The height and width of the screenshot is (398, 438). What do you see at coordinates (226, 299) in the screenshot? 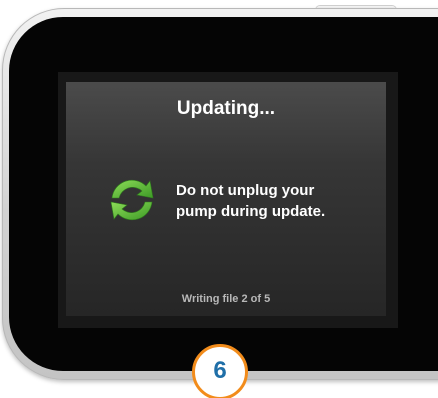
I see `progress-status: Writing file 2 of 5` at bounding box center [226, 299].